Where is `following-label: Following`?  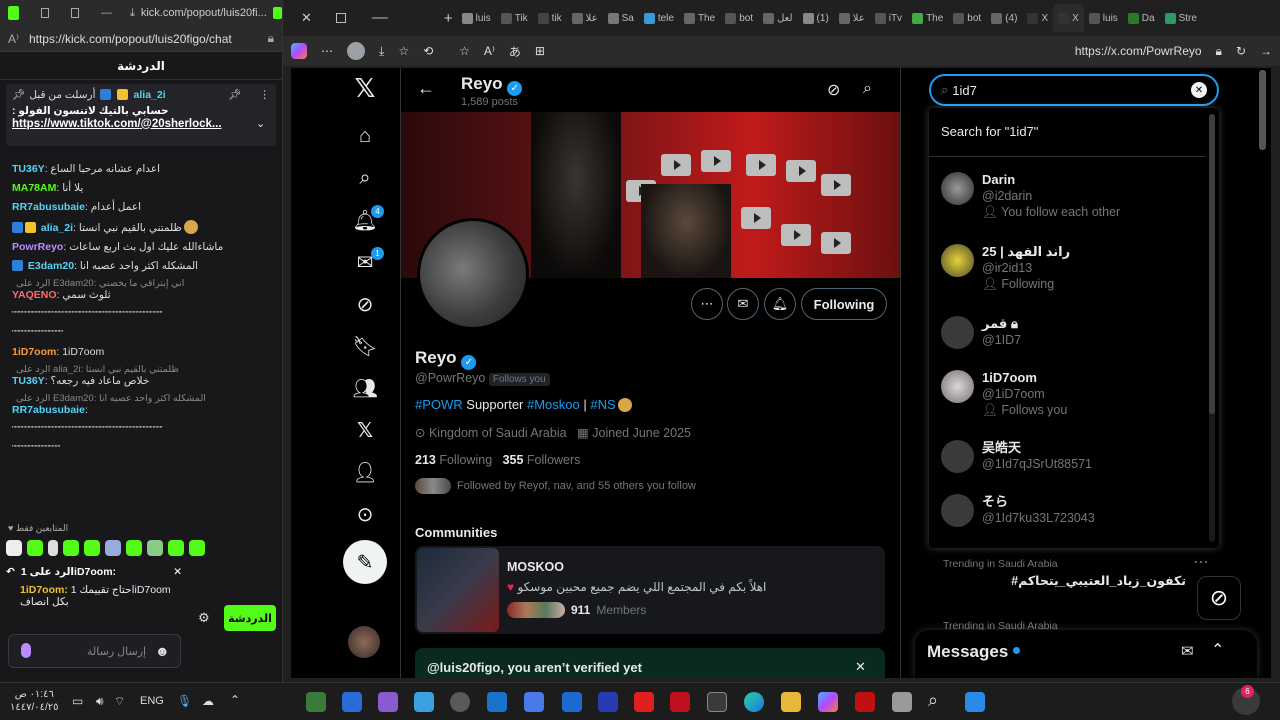 following-label: Following is located at coordinates (465, 460).